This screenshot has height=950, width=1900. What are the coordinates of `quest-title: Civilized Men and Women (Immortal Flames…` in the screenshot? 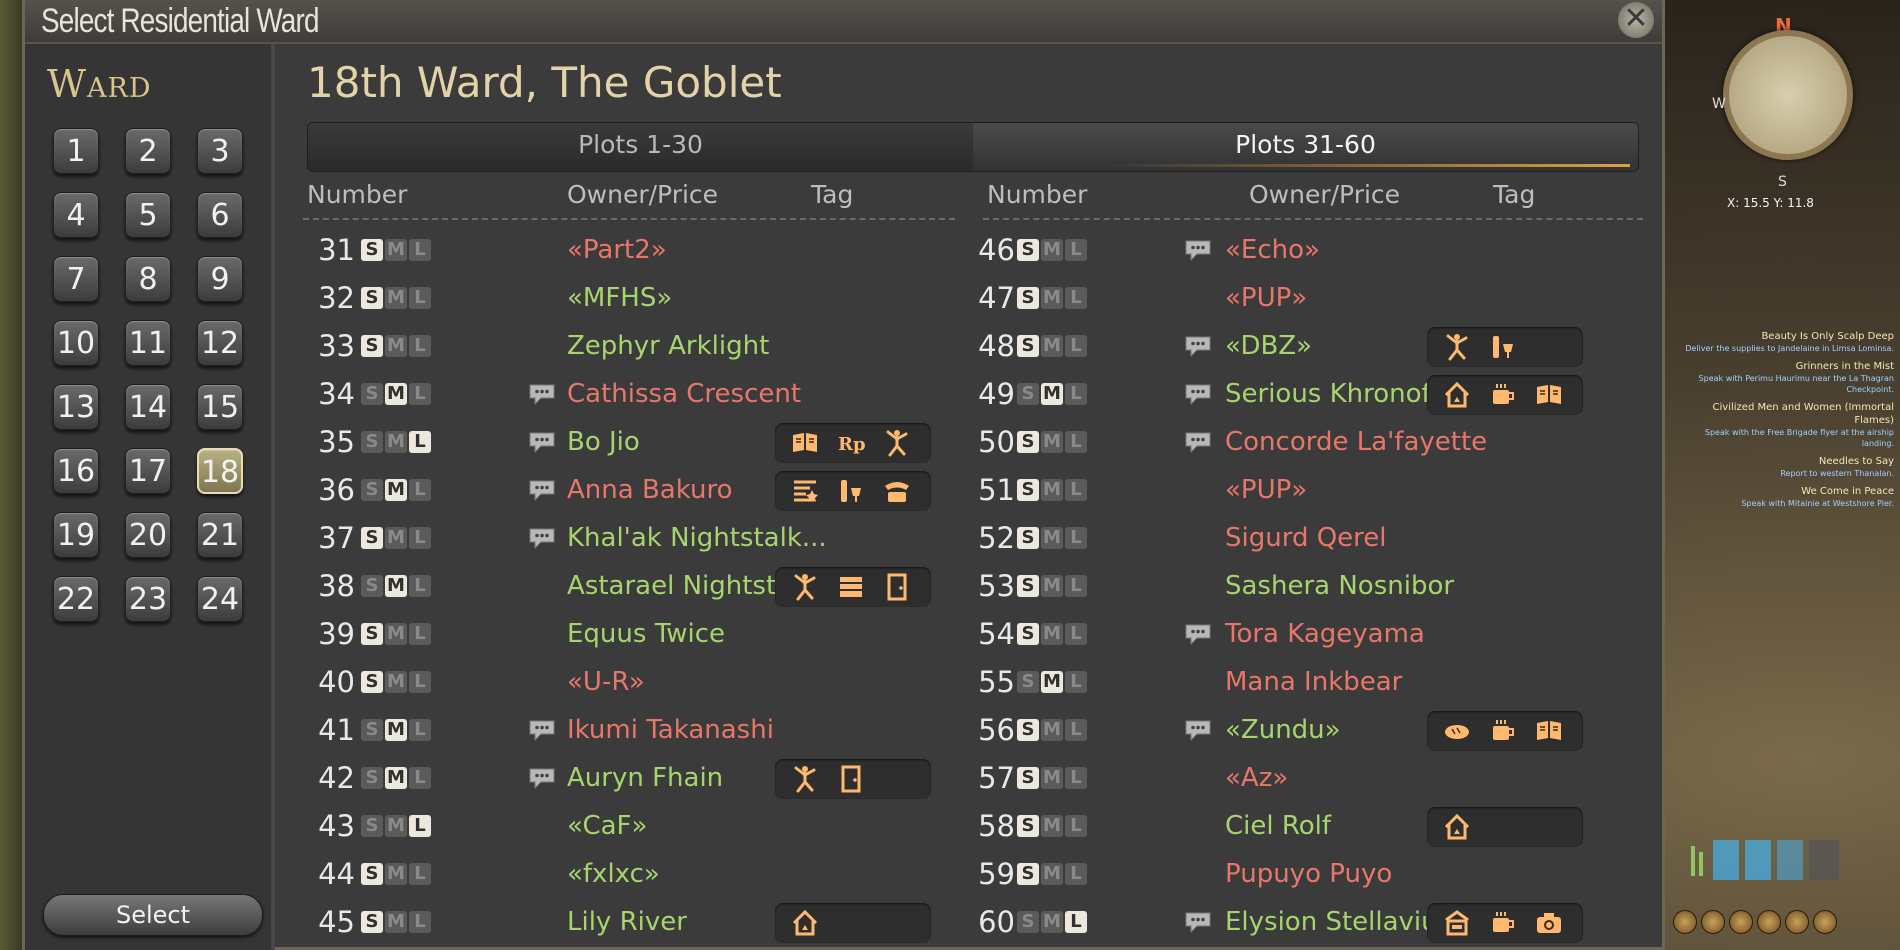 It's located at (1784, 414).